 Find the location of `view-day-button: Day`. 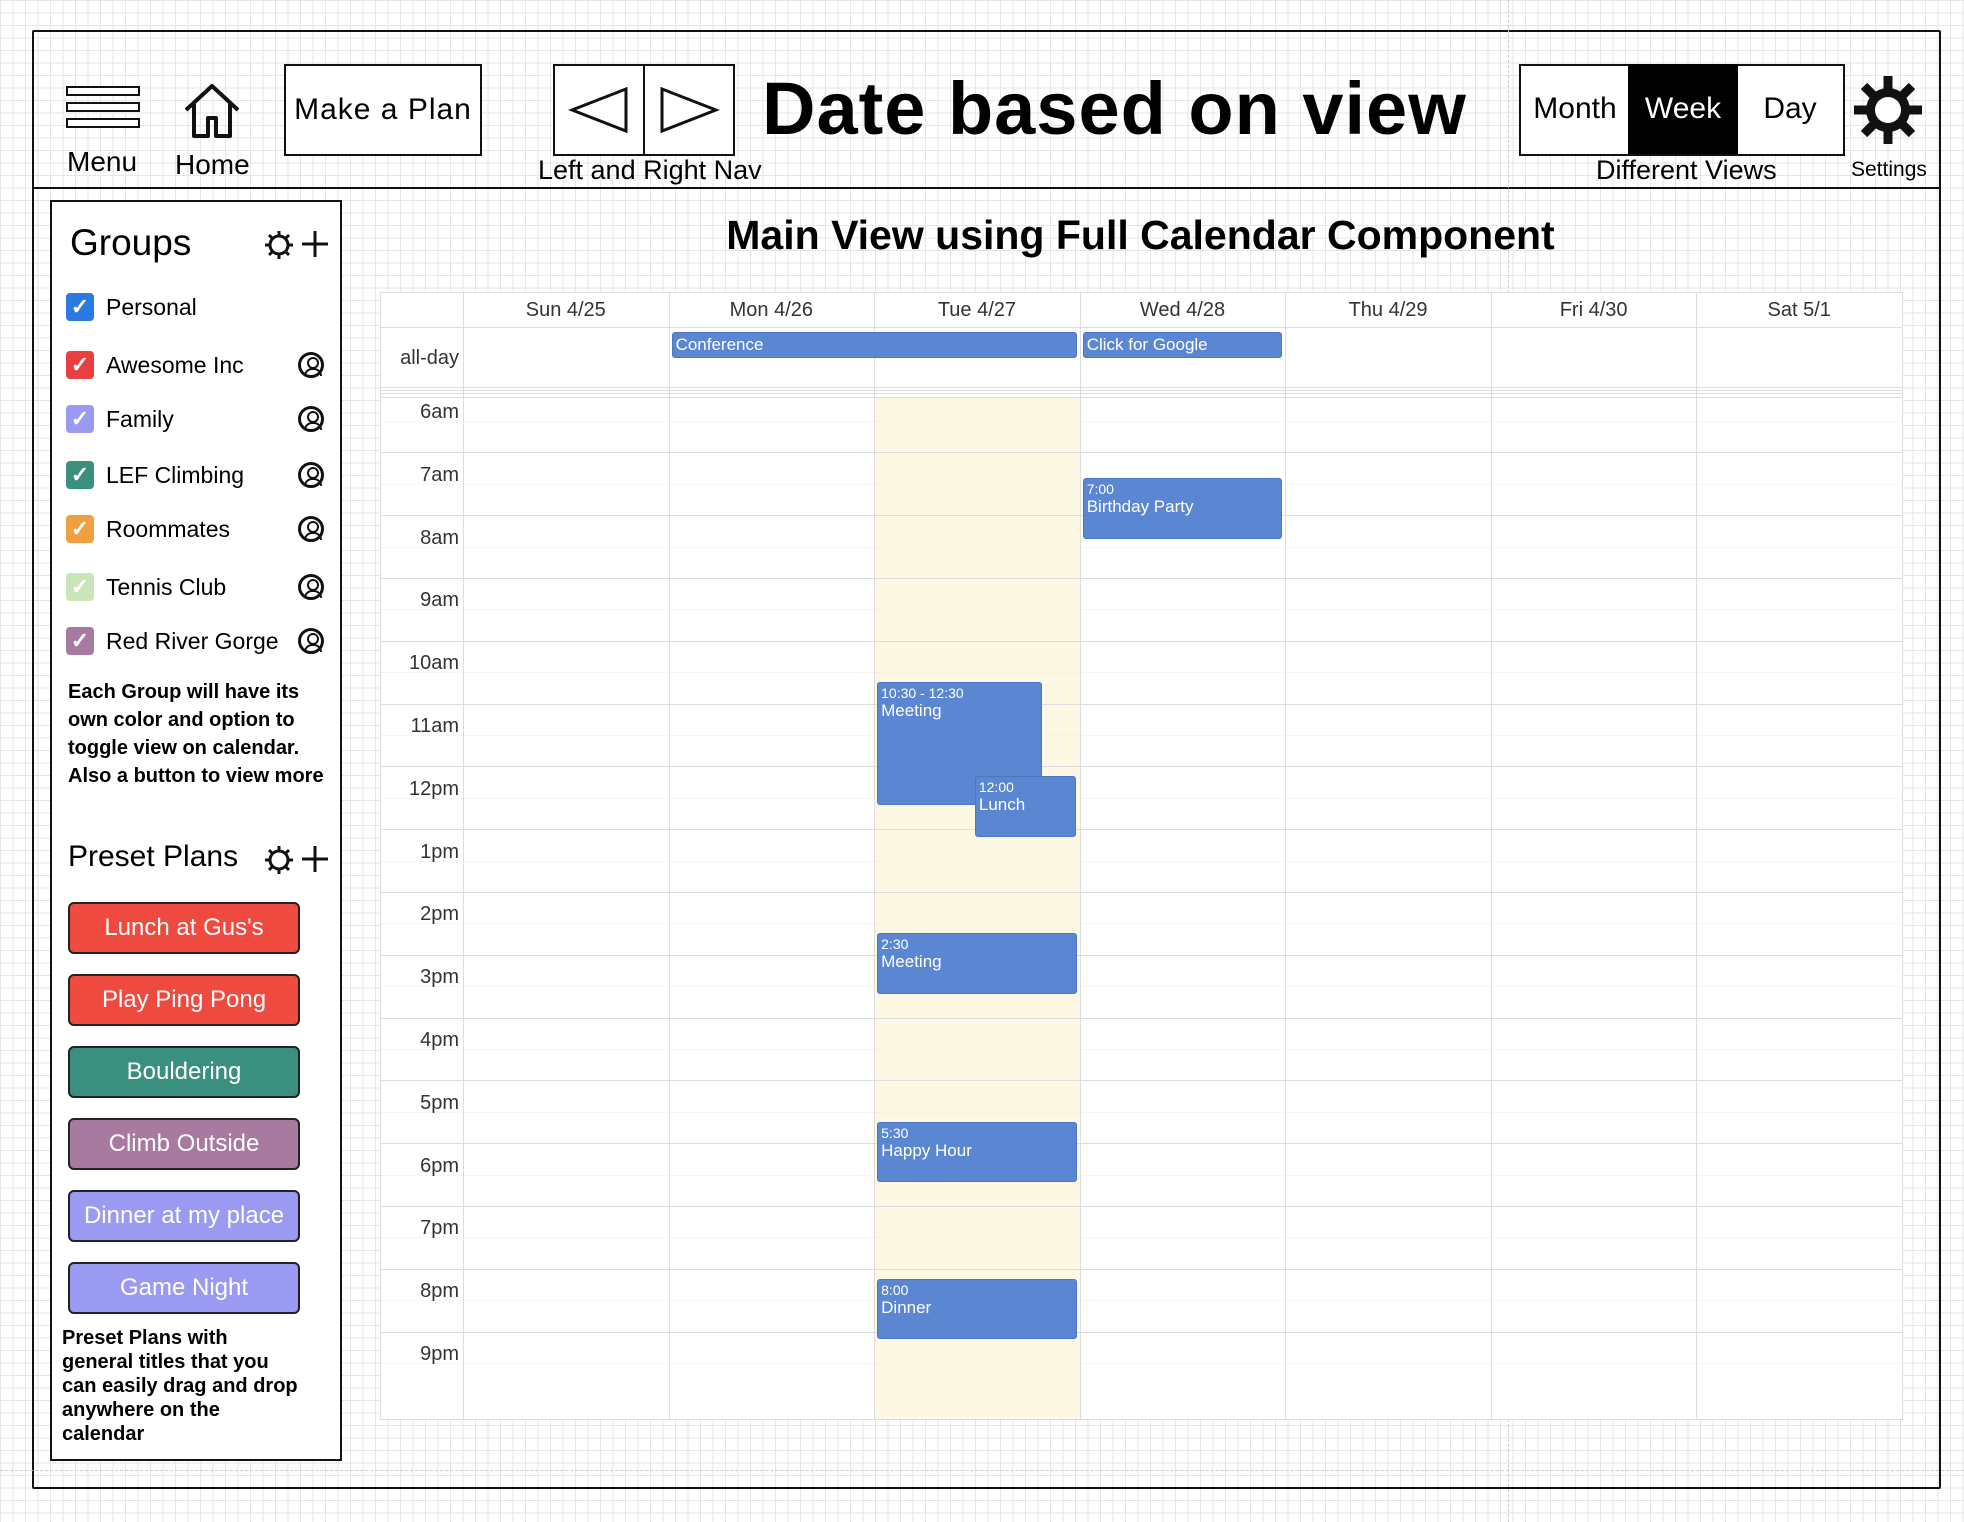

view-day-button: Day is located at coordinates (1790, 109).